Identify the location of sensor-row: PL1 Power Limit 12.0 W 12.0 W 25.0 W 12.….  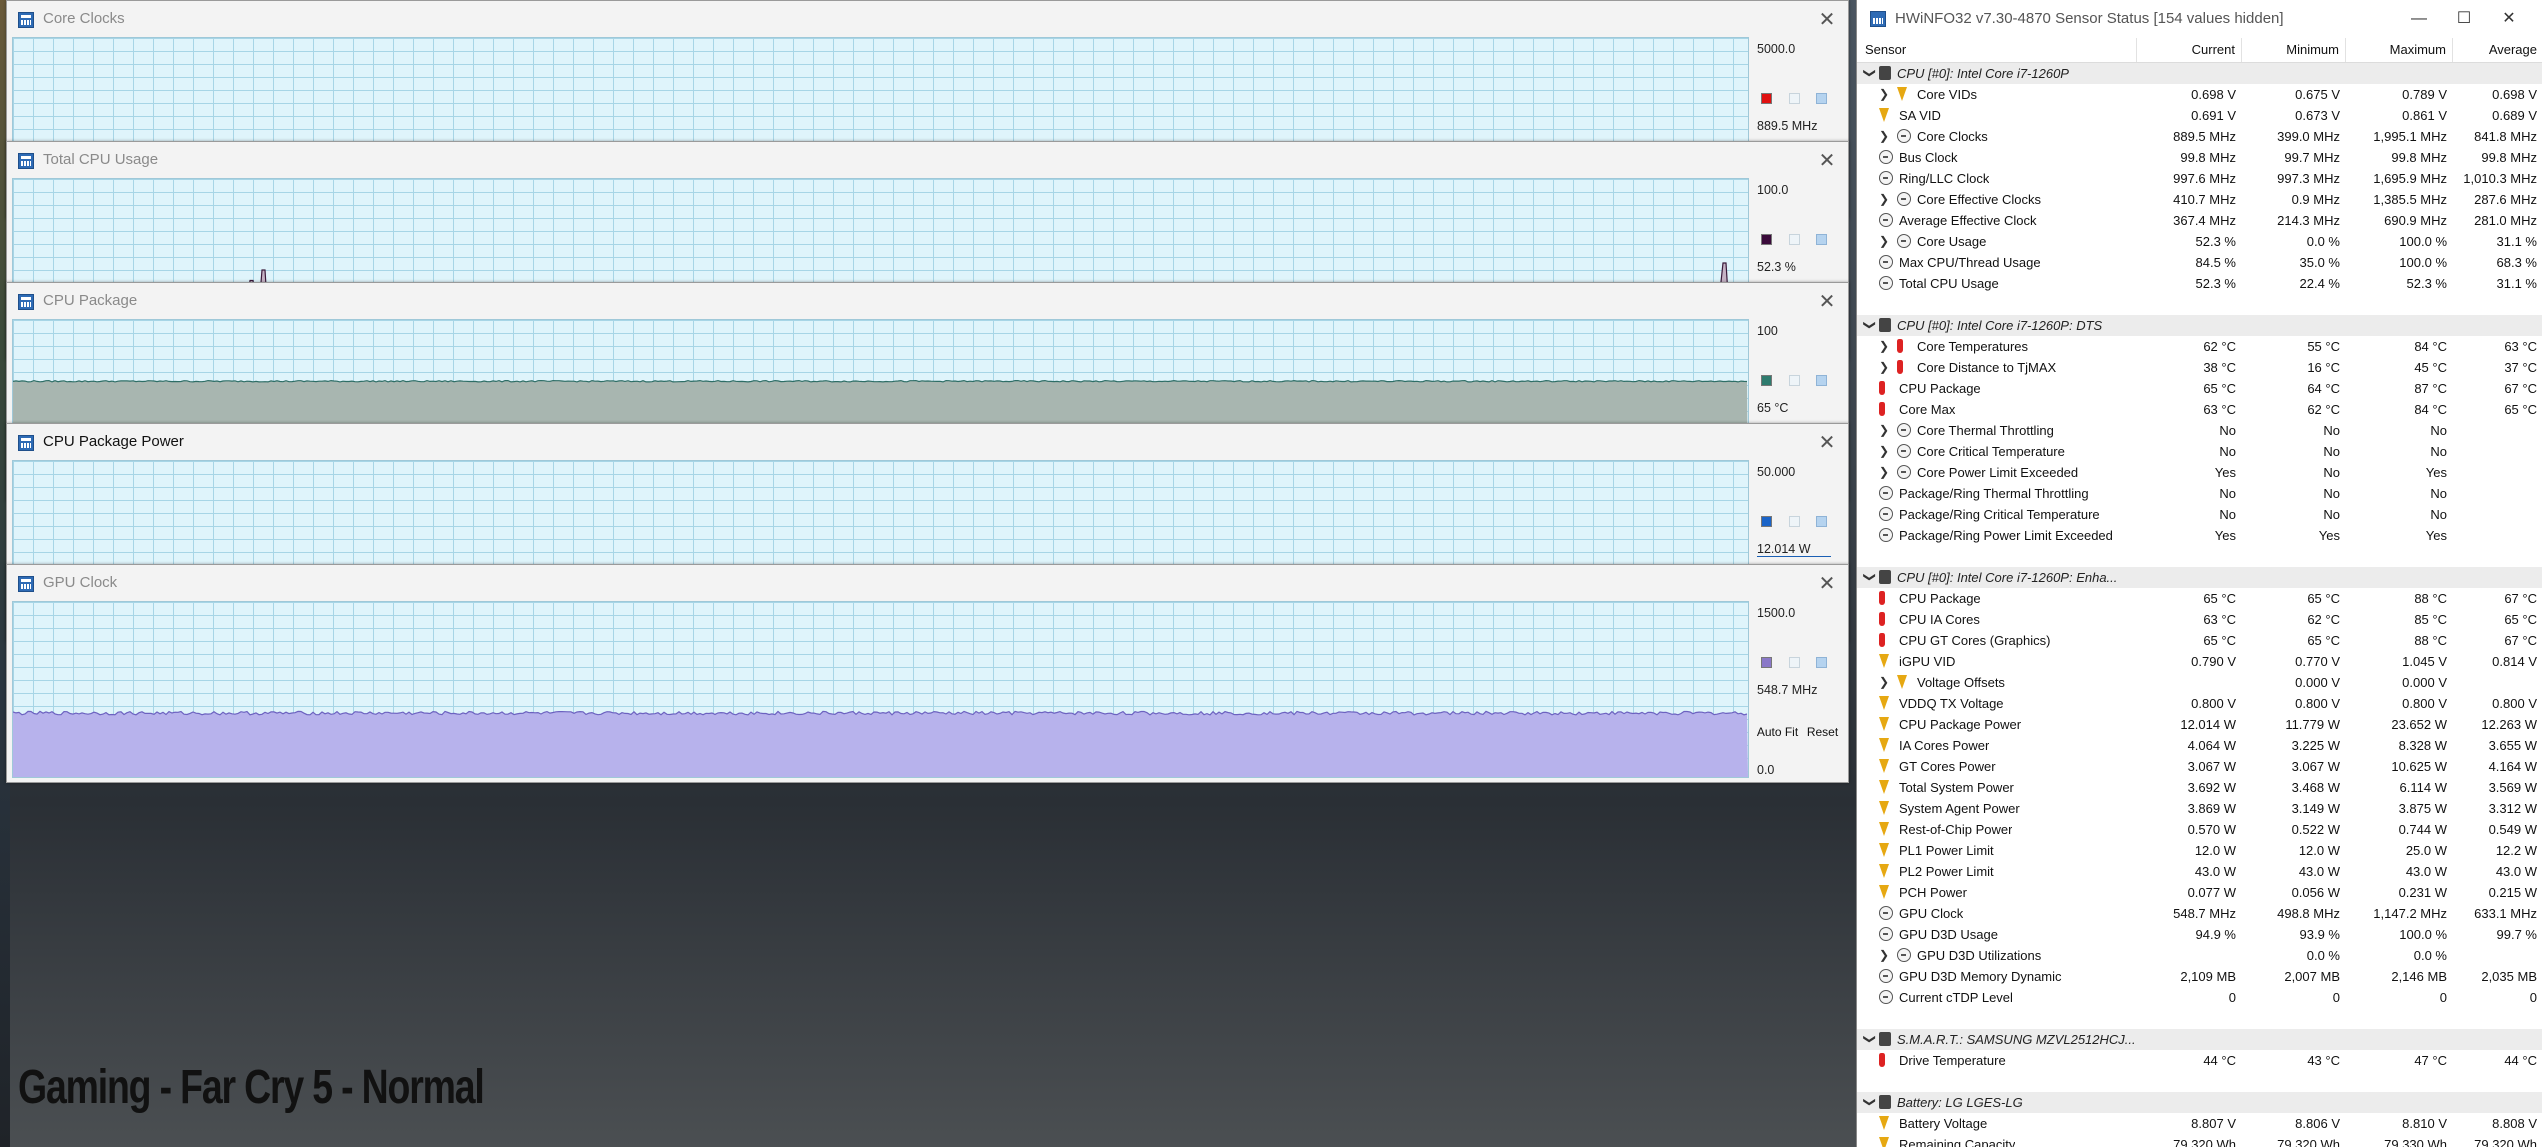
(2199, 850).